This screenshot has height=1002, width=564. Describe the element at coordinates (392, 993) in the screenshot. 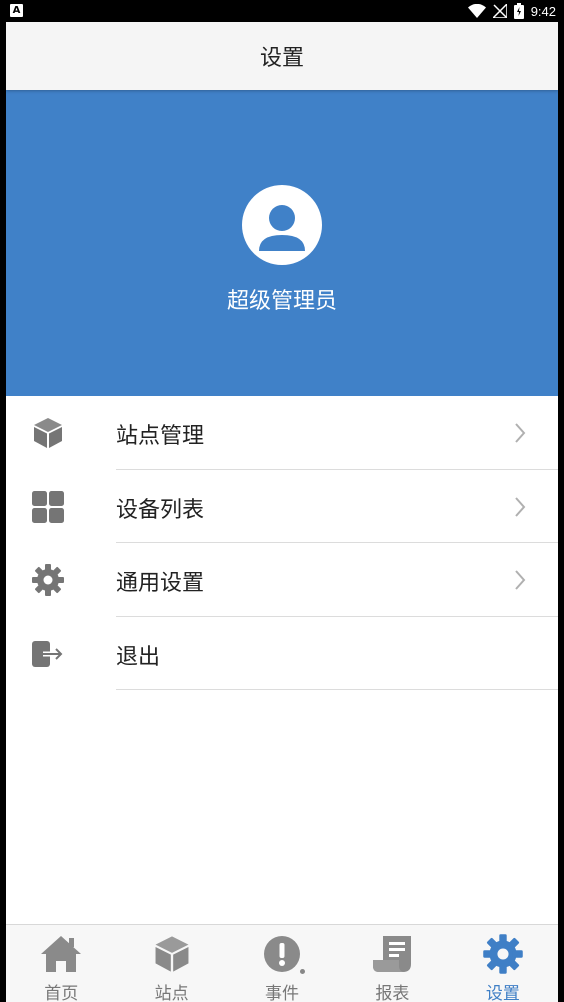

I see `tab-label: 报表` at that location.